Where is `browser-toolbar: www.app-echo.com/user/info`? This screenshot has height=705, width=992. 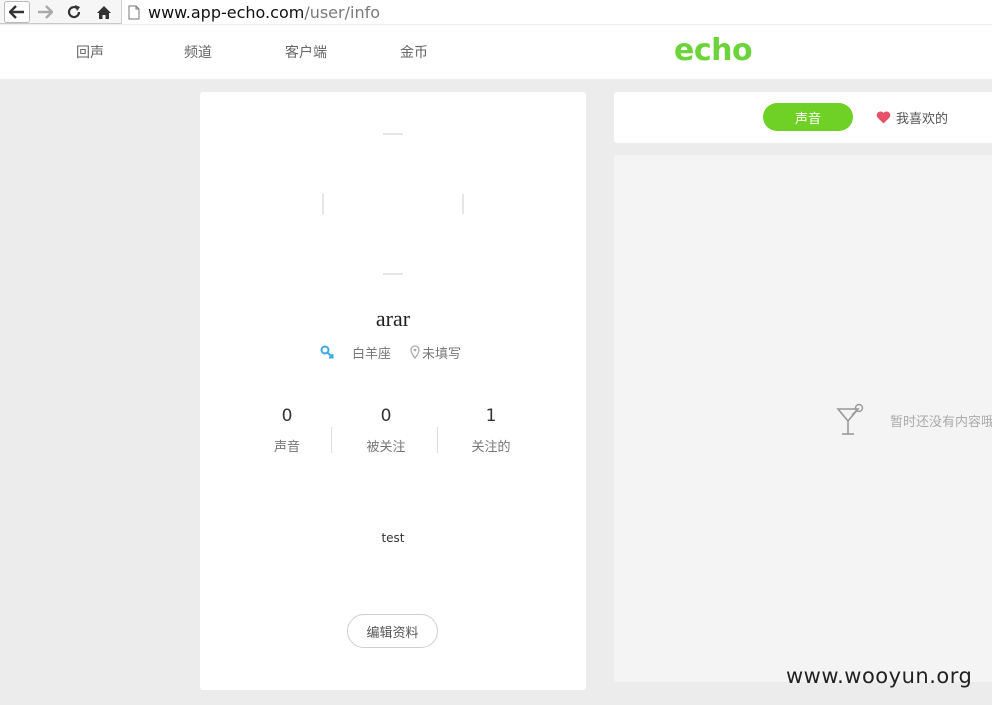 browser-toolbar: www.app-echo.com/user/info is located at coordinates (496, 12).